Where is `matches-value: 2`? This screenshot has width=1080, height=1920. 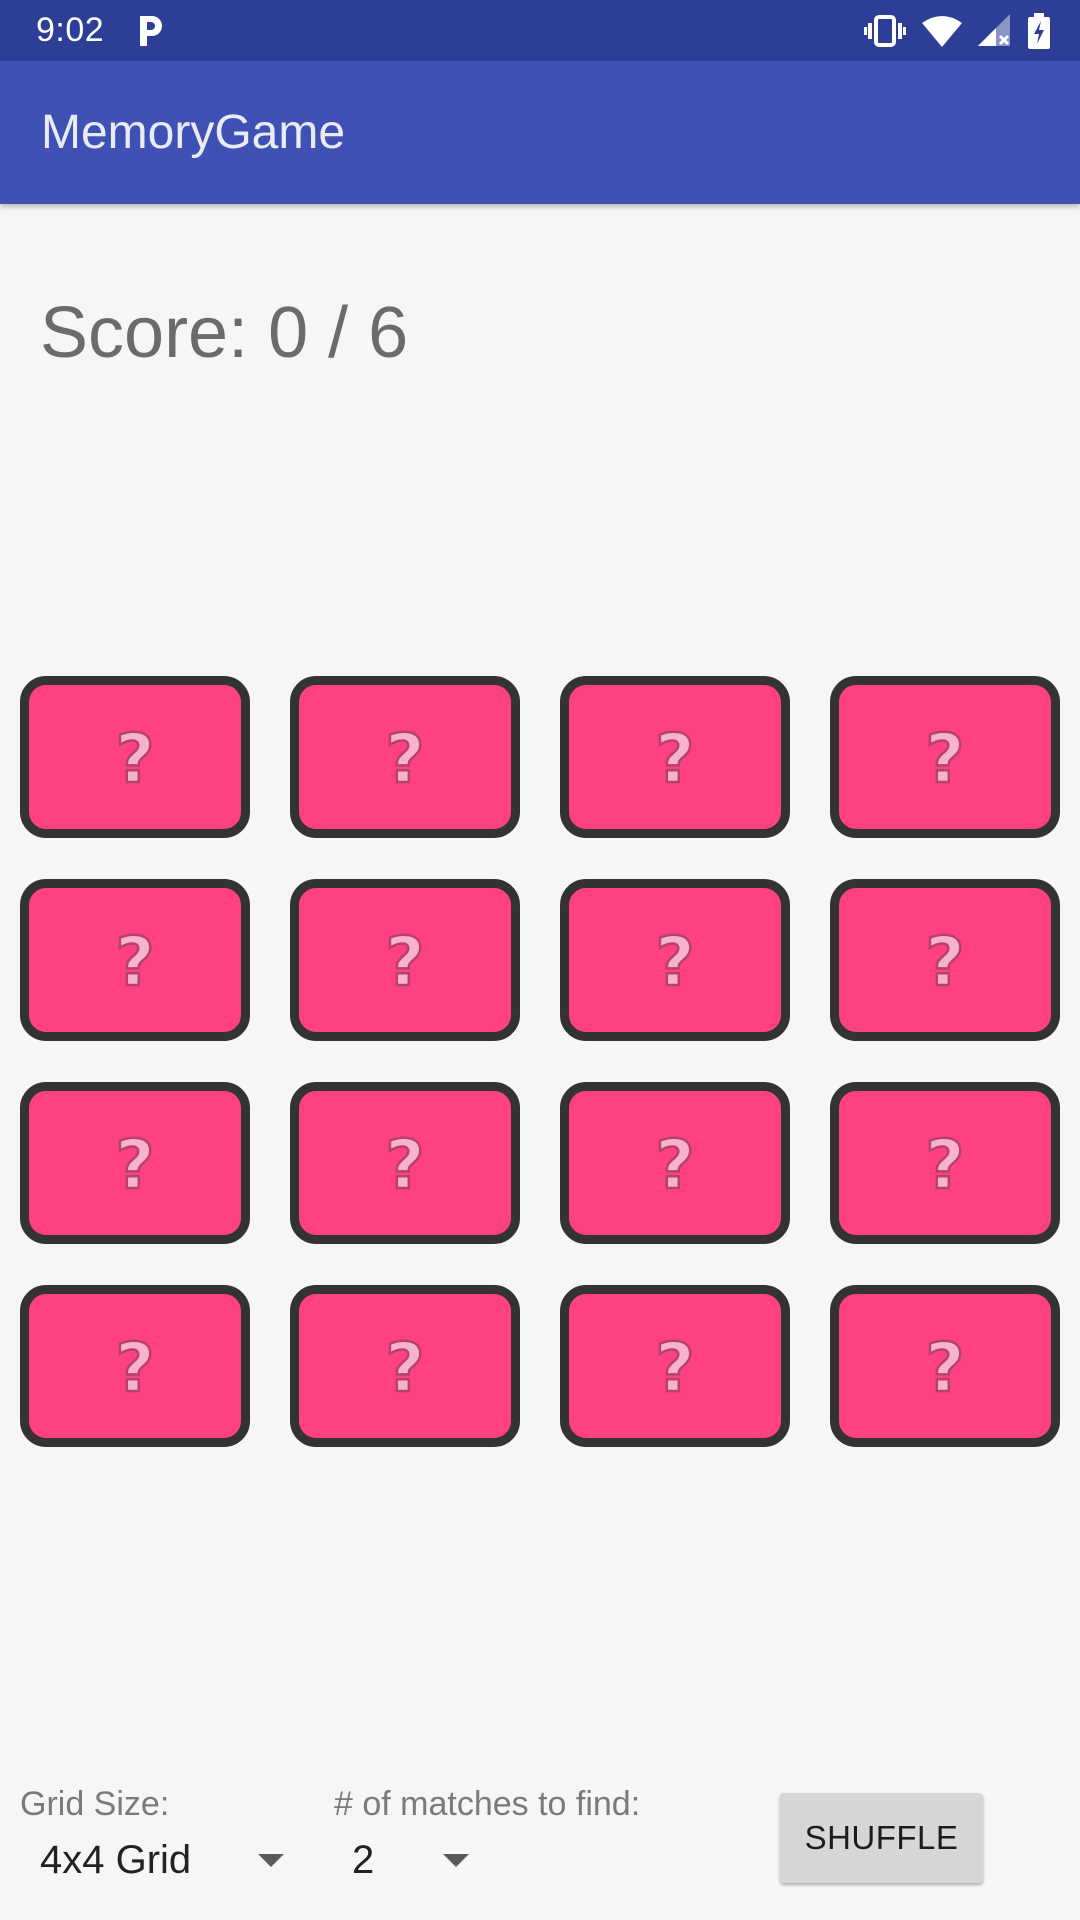 matches-value: 2 is located at coordinates (363, 1859).